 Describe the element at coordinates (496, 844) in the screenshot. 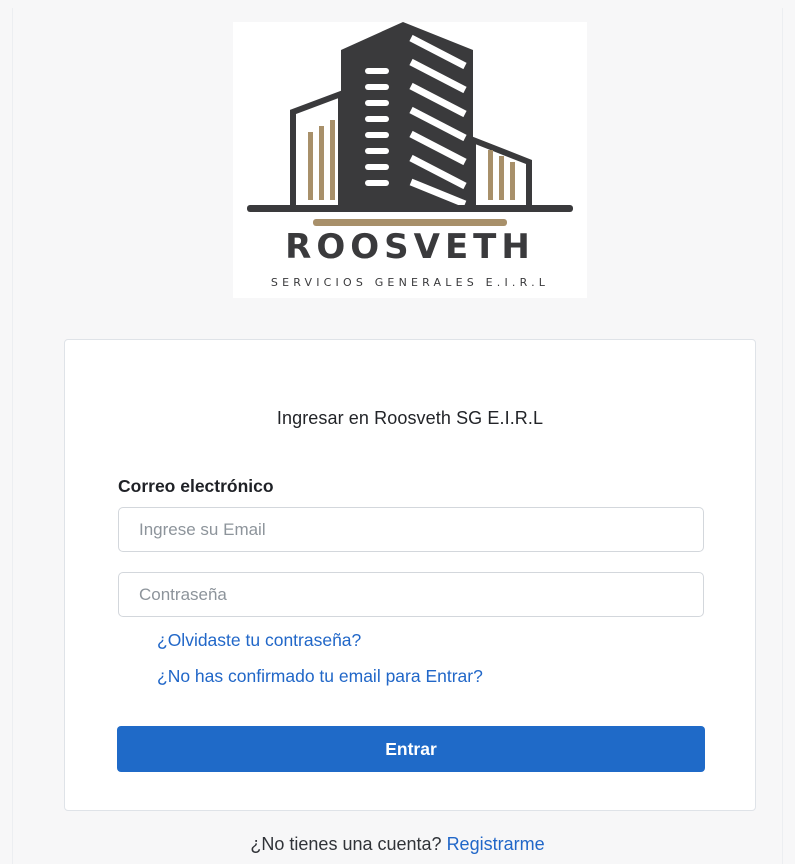

I see `register-link: Registrarme` at that location.